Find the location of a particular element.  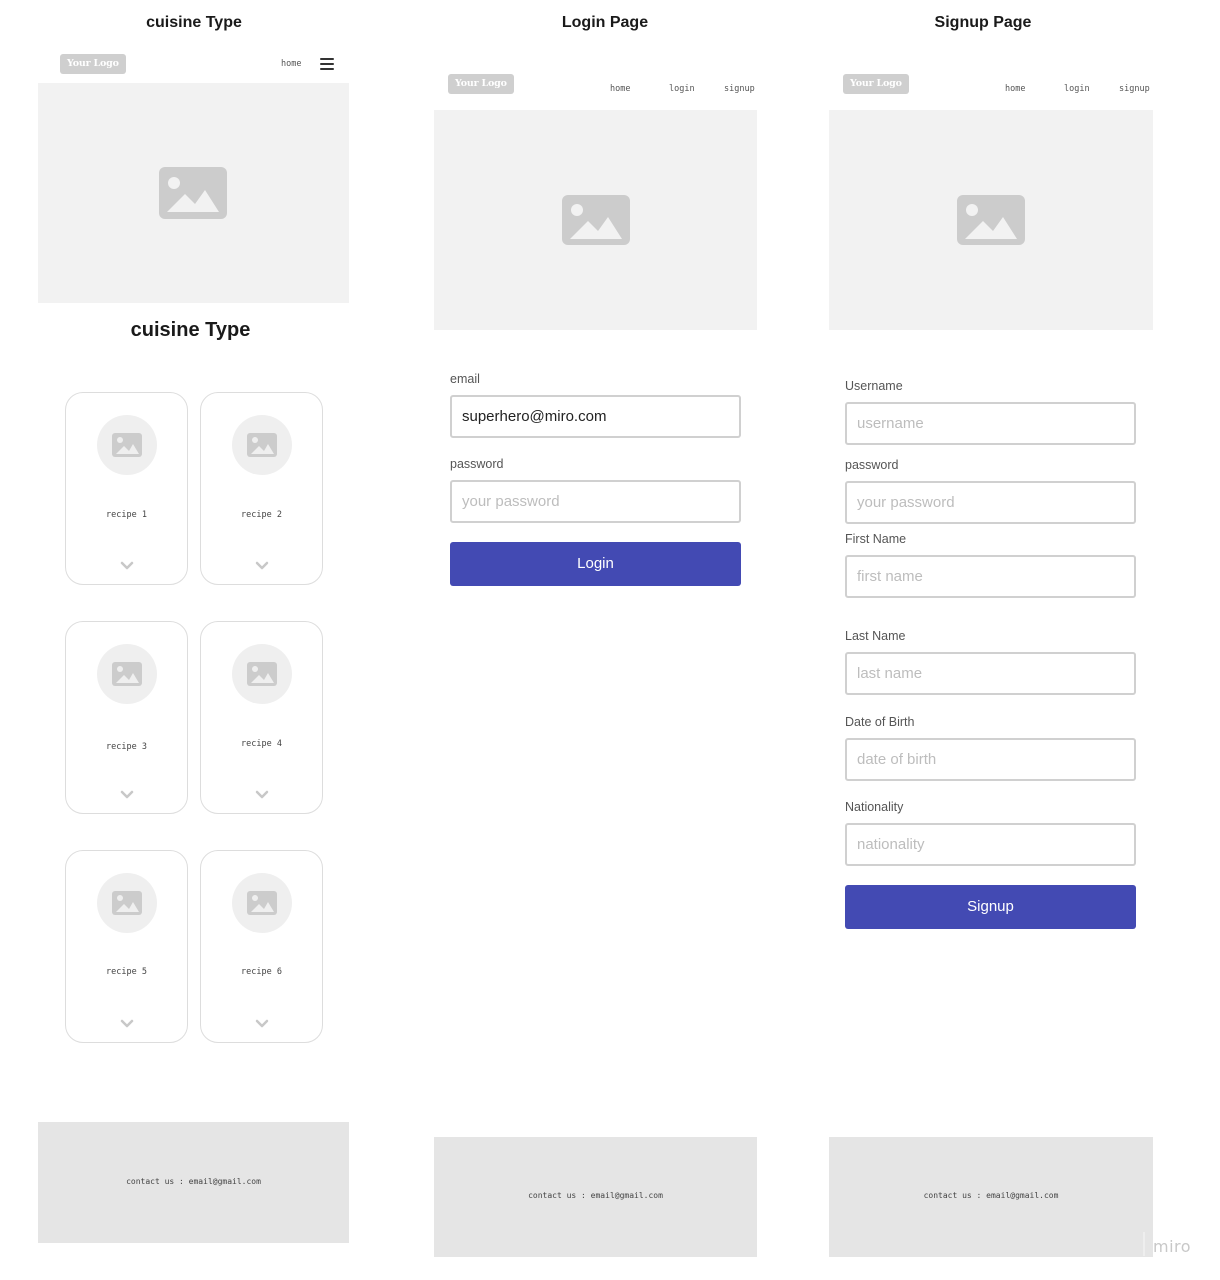

section-title: cuisine Type is located at coordinates (190, 330).